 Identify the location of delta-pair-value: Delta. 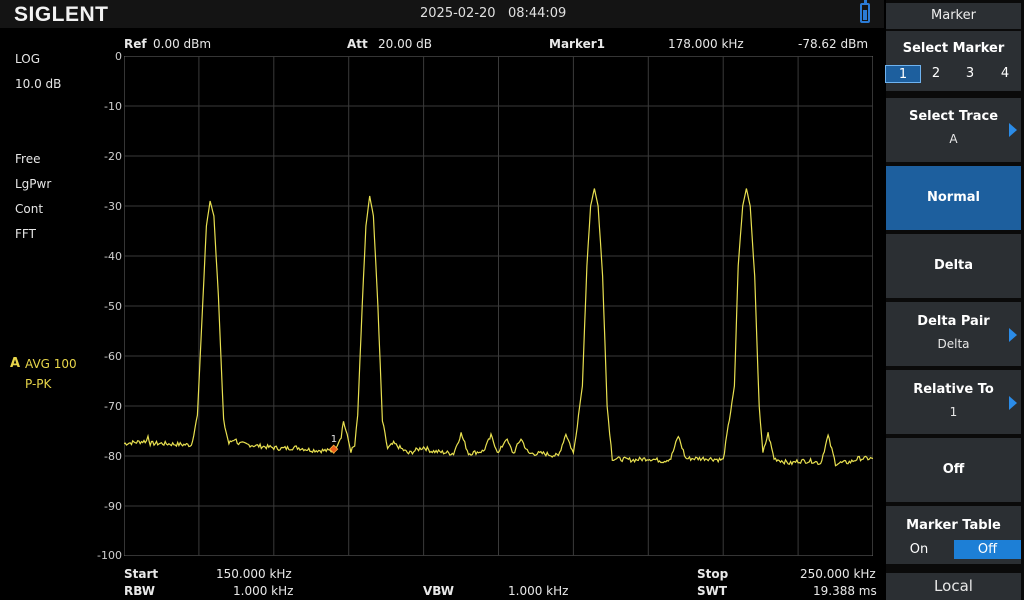
(953, 344).